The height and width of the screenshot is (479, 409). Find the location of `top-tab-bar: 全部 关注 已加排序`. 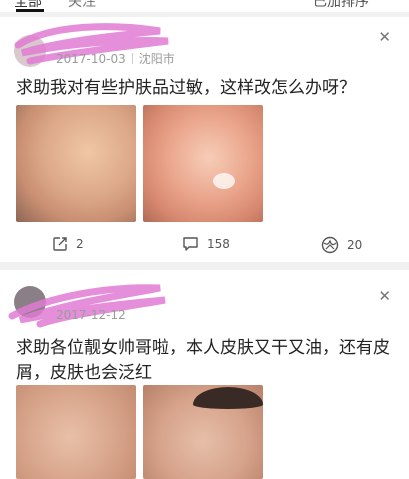

top-tab-bar: 全部 关注 已加排序 is located at coordinates (204, 6).